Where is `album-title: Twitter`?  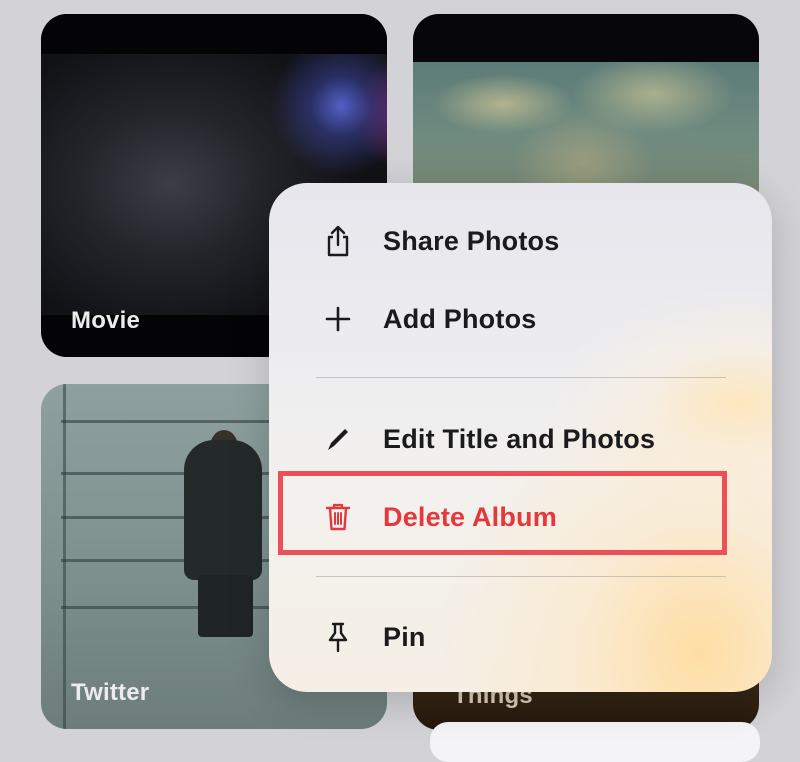
album-title: Twitter is located at coordinates (110, 692).